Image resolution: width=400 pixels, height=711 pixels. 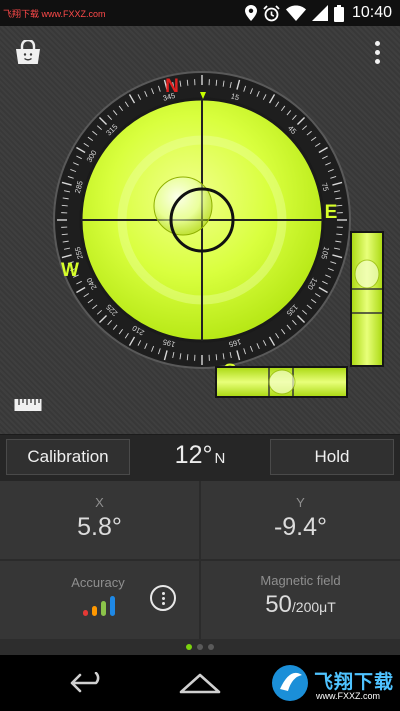 What do you see at coordinates (313, 607) in the screenshot?
I see `magnetic-max: /200μT` at bounding box center [313, 607].